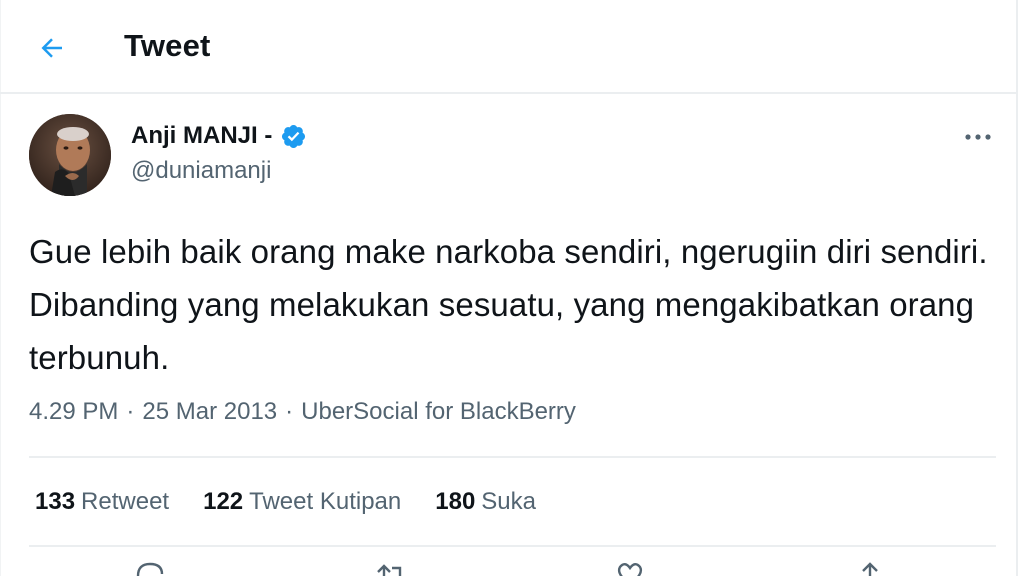 Image resolution: width=1024 pixels, height=576 pixels. What do you see at coordinates (125, 501) in the screenshot?
I see `stat-label: Retweet` at bounding box center [125, 501].